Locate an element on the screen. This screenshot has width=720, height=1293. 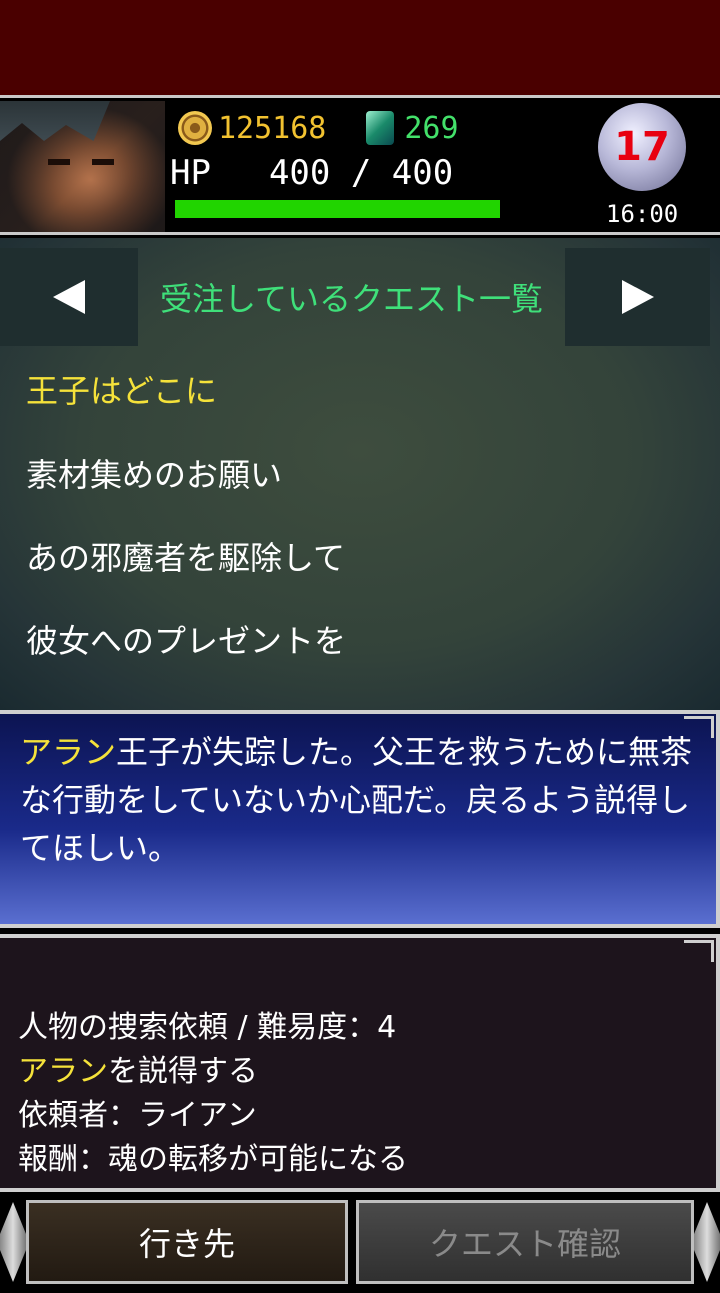
bottom-button-bar: 行き先 クエスト確認 is located at coordinates (360, 1242).